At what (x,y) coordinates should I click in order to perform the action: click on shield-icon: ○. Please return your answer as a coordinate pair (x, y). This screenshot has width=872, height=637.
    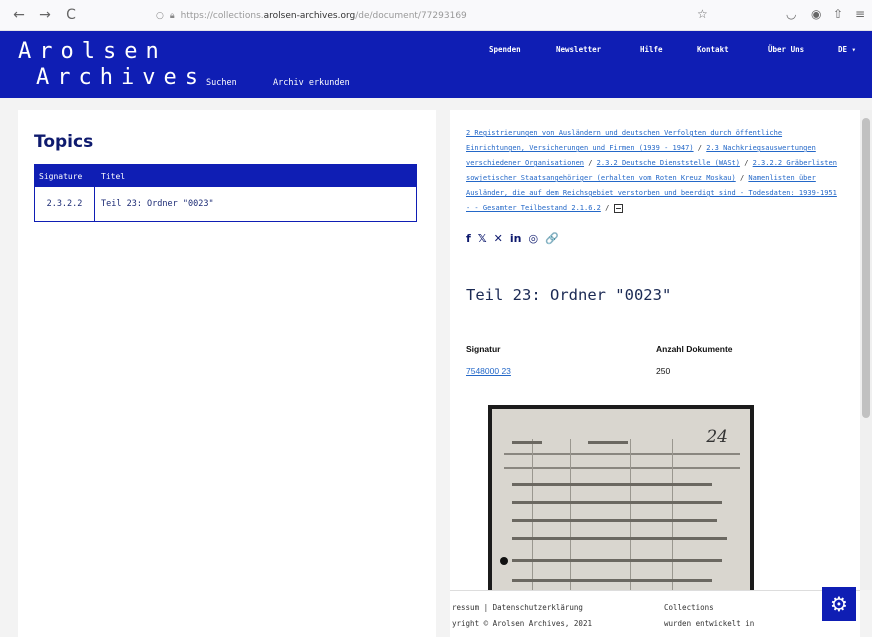
    Looking at the image, I should click on (160, 16).